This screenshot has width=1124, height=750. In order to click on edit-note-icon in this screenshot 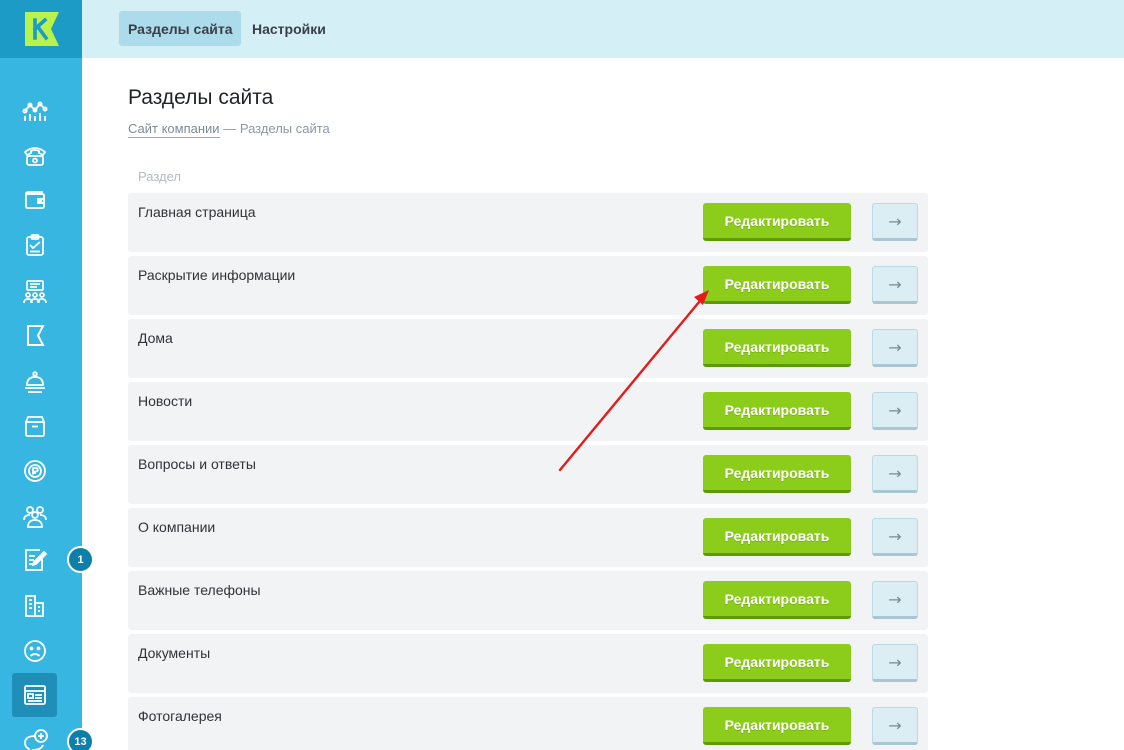, I will do `click(35, 560)`.